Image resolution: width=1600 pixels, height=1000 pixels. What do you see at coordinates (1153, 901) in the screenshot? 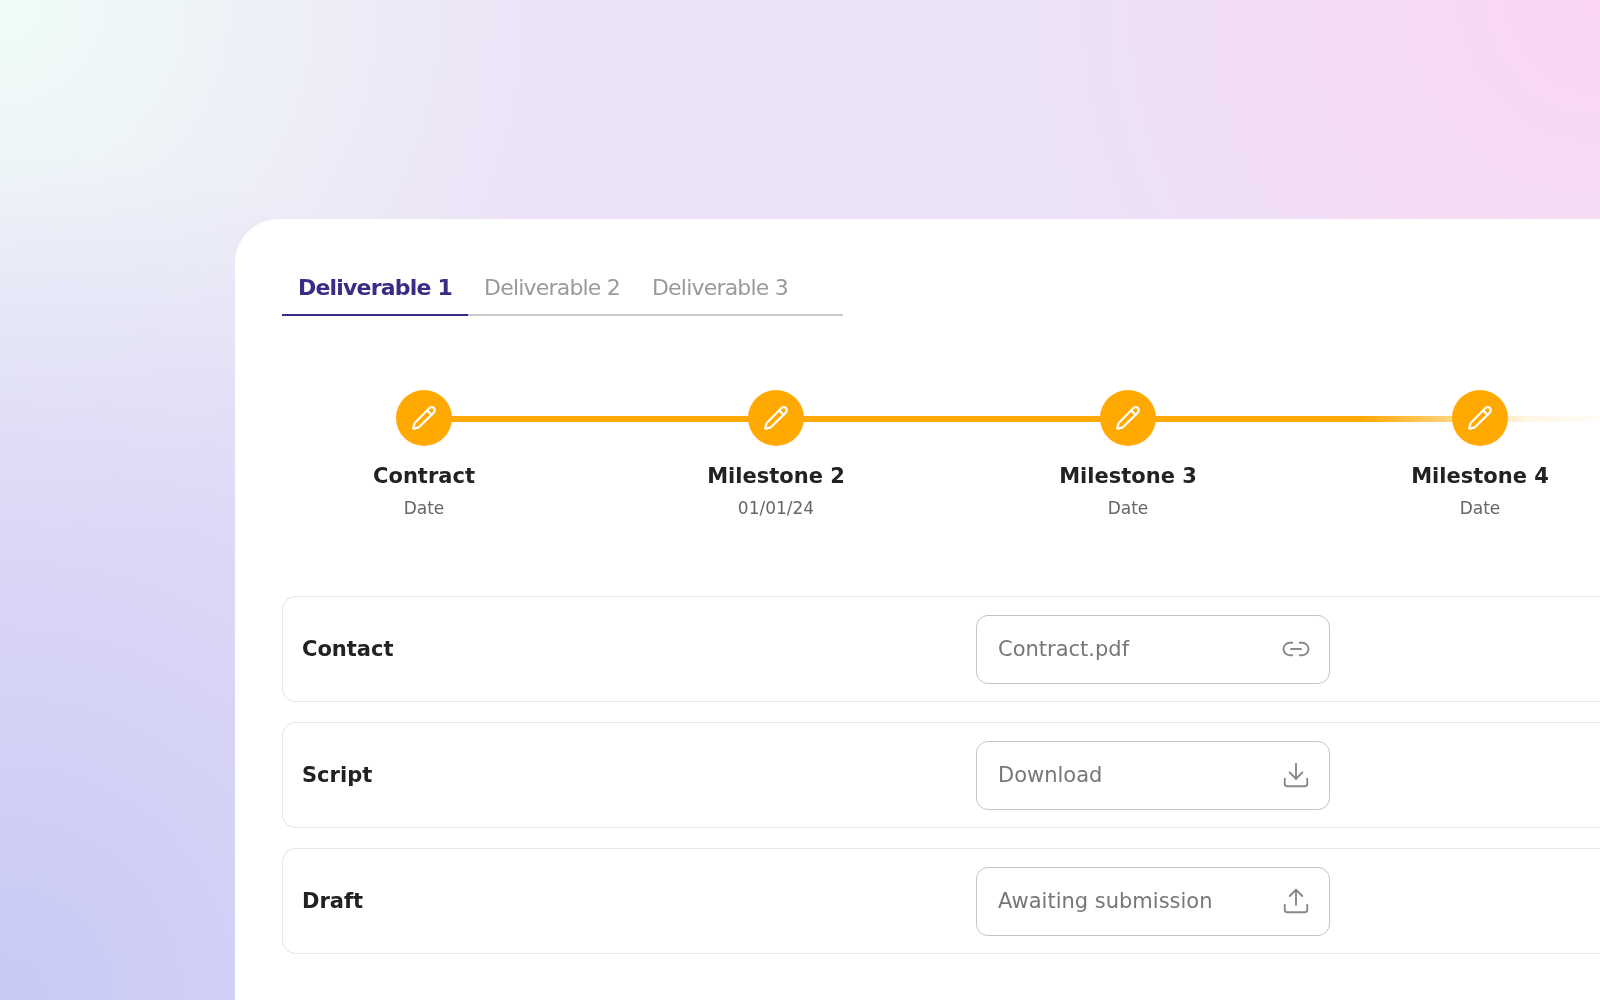
I see `file-field: Awaiting submission` at bounding box center [1153, 901].